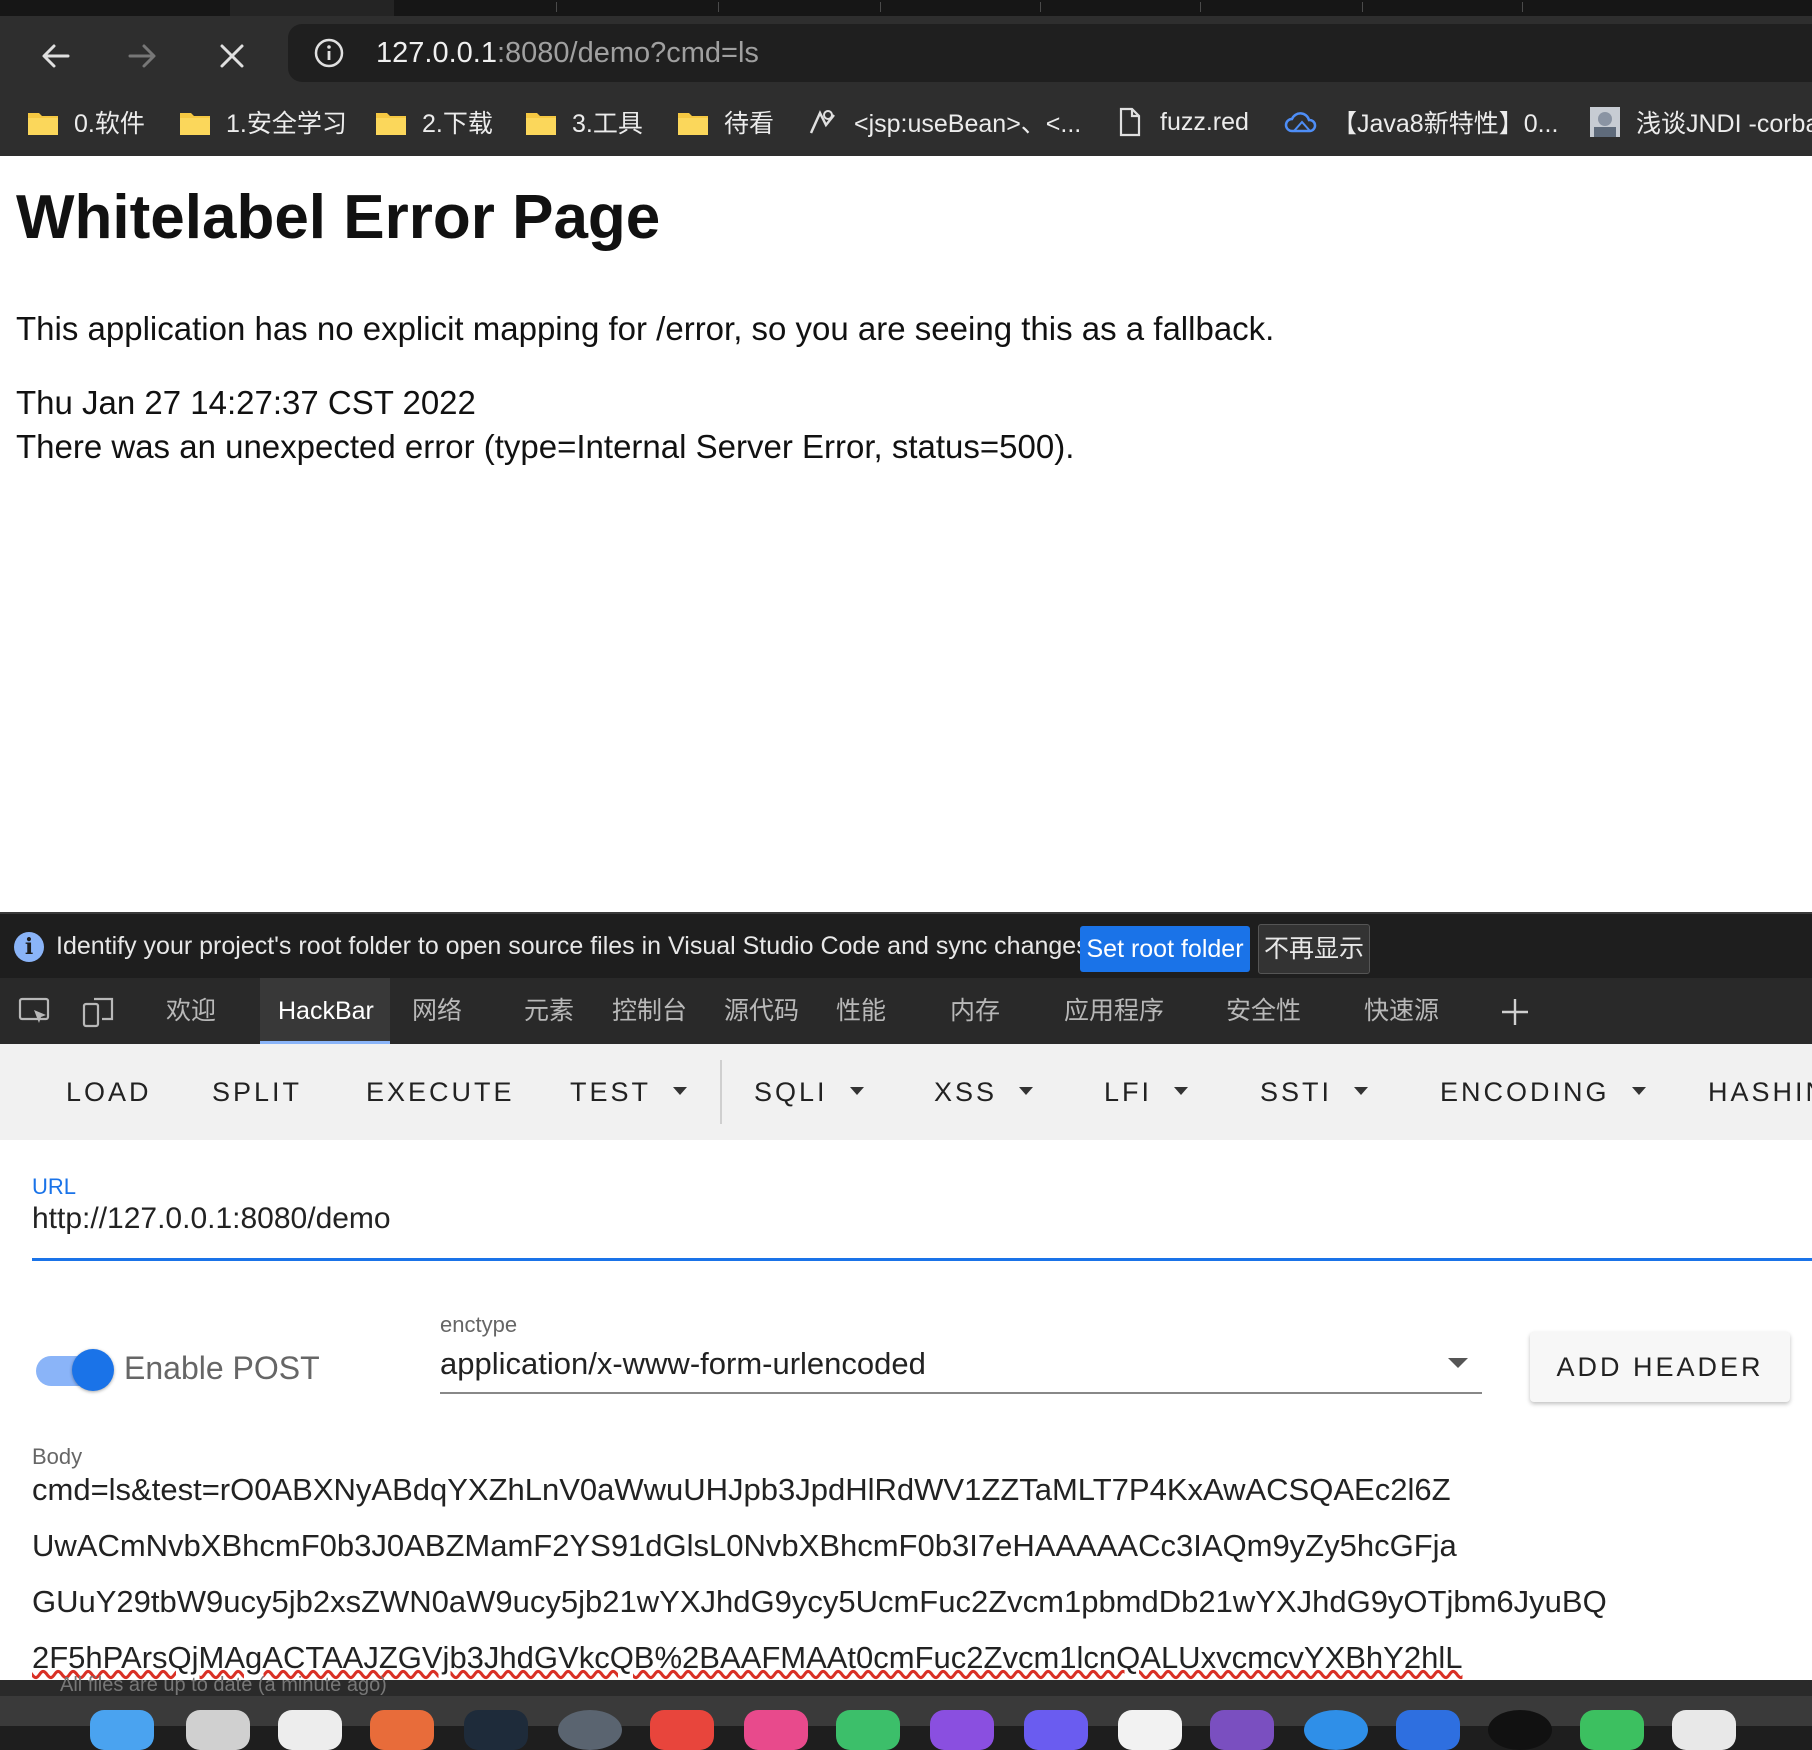  I want to click on tab-welcome: 欢迎, so click(191, 1011).